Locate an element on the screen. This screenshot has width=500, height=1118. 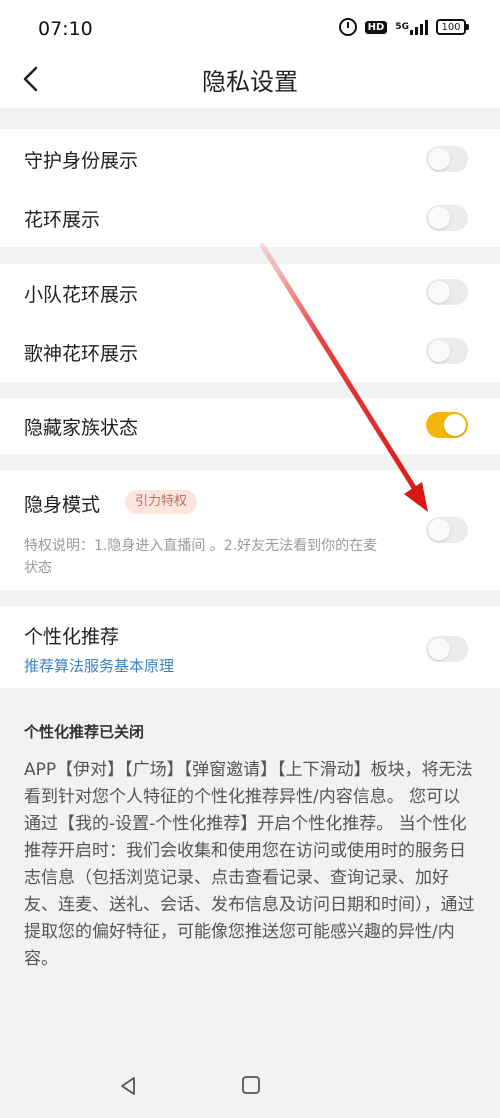
setting-row-hide-family: 隐藏家族状态 is located at coordinates (250, 426).